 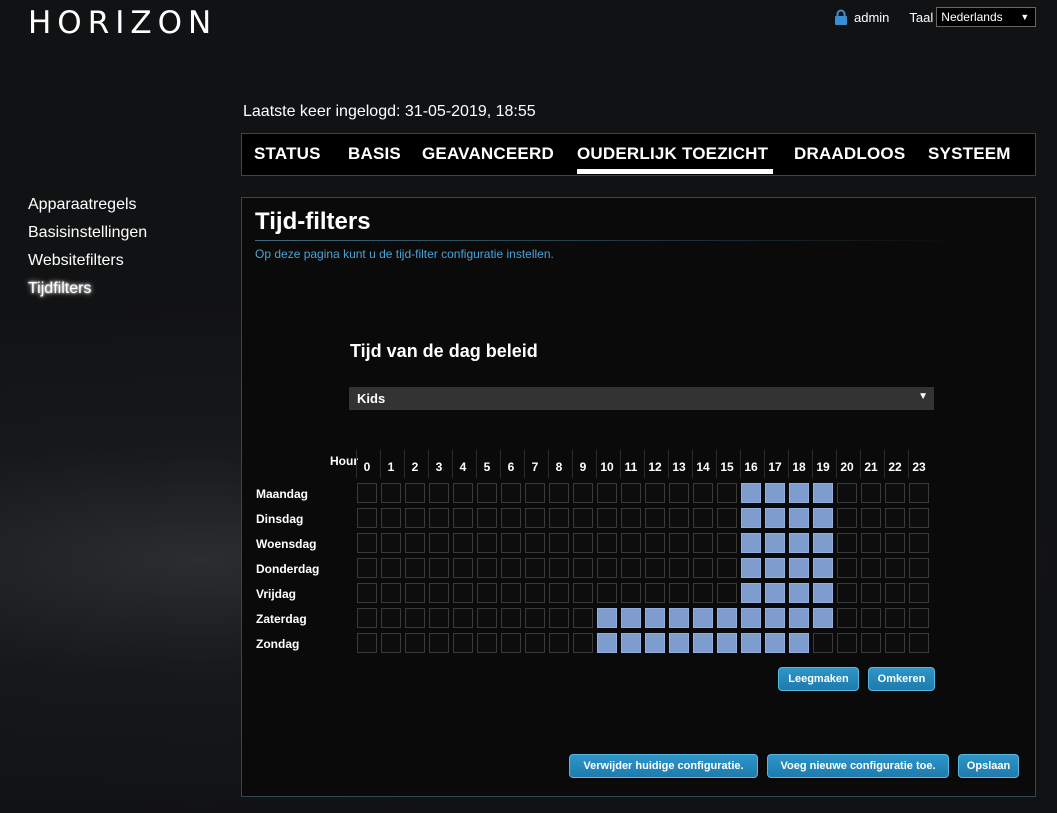 I want to click on nav-geavanceerd: GEAVANCEERD, so click(x=488, y=154).